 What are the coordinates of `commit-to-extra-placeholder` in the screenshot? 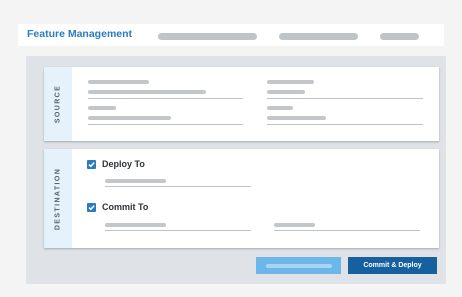 It's located at (294, 225).